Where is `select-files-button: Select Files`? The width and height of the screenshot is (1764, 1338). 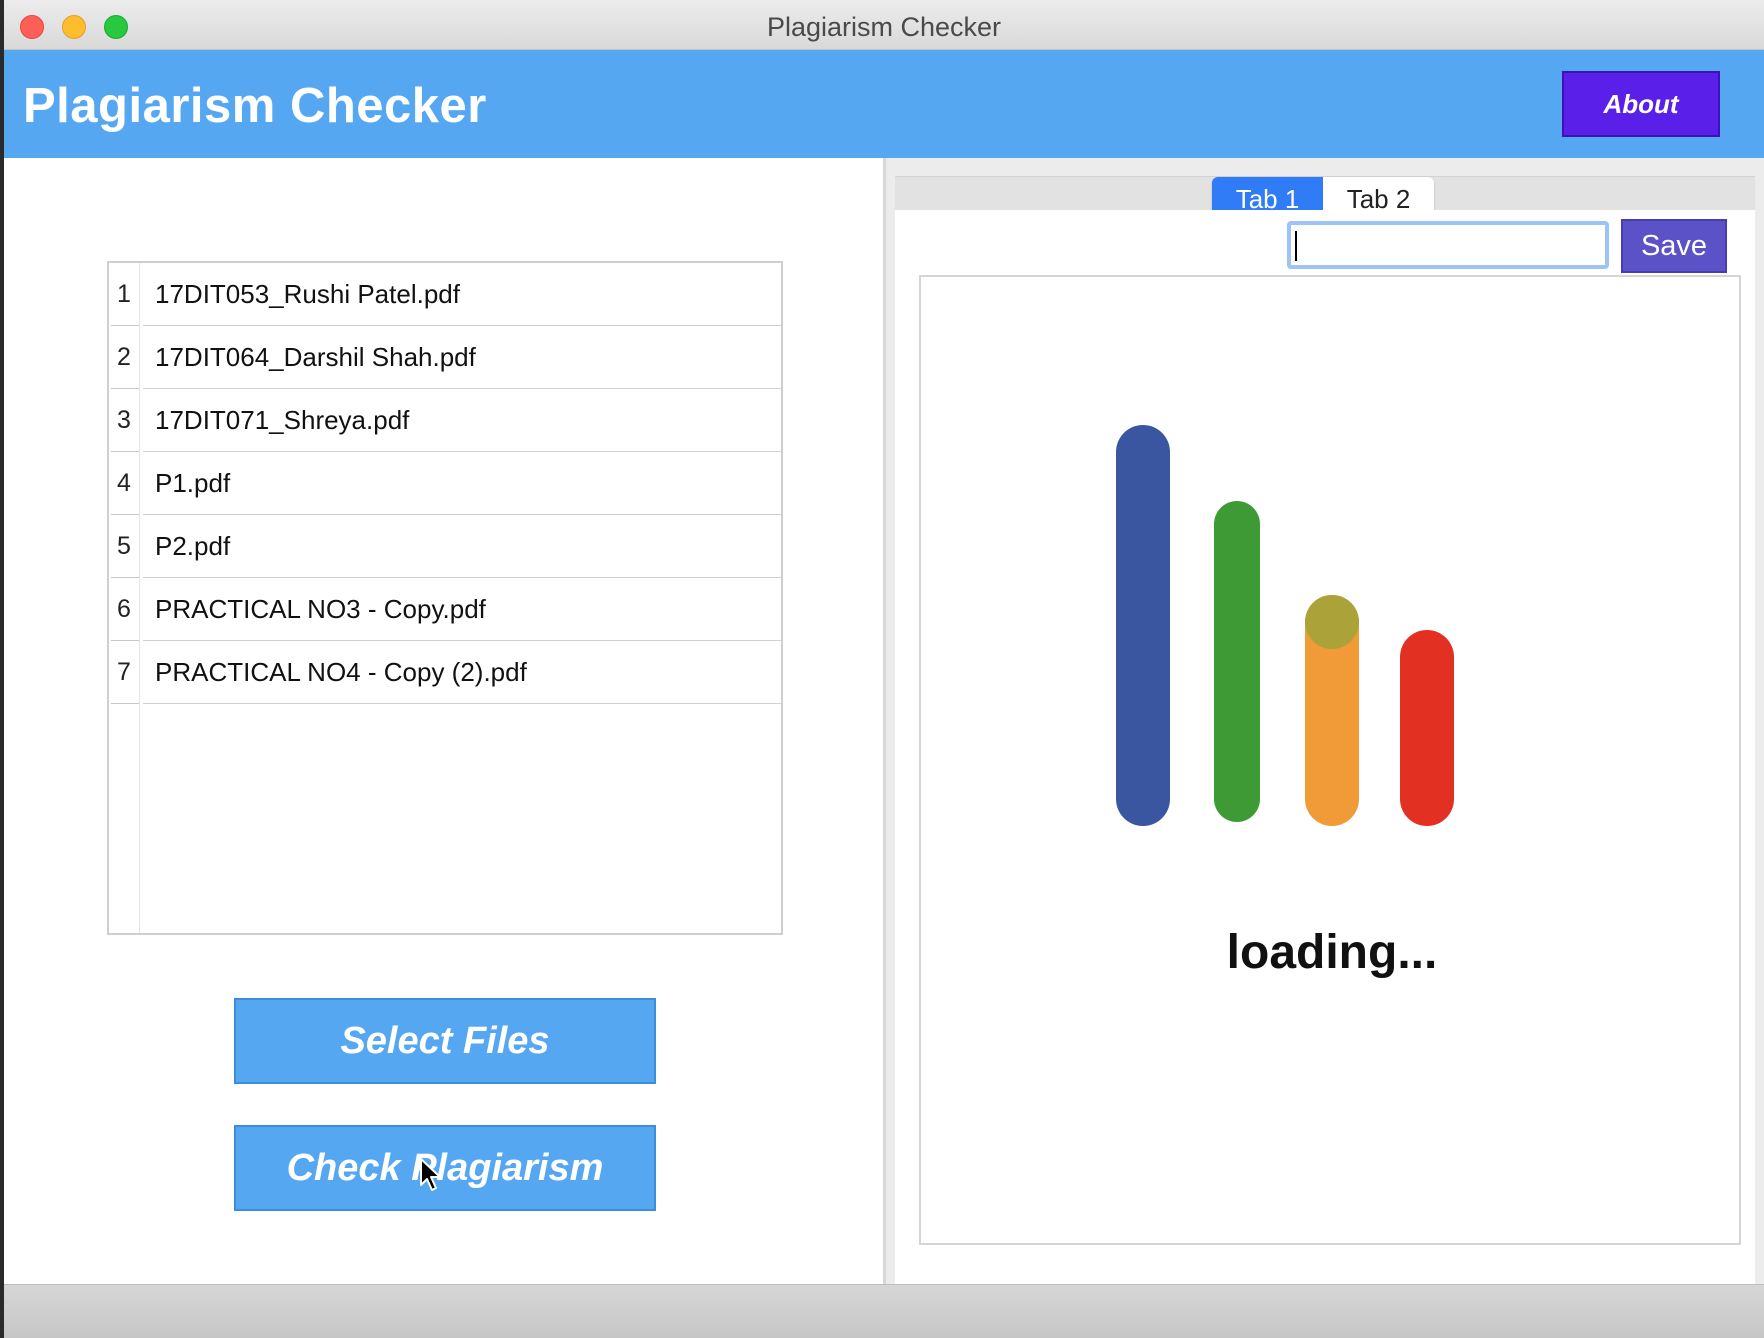
select-files-button: Select Files is located at coordinates (445, 1041).